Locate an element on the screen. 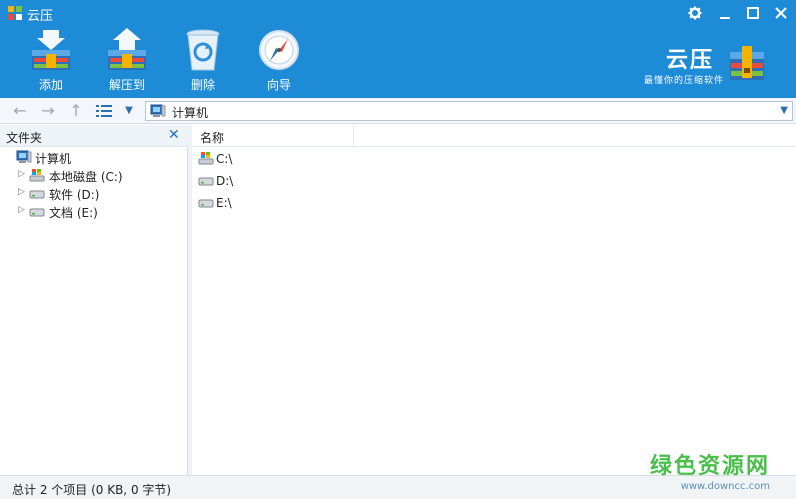 The height and width of the screenshot is (499, 796). add-archive-icon is located at coordinates (51, 50).